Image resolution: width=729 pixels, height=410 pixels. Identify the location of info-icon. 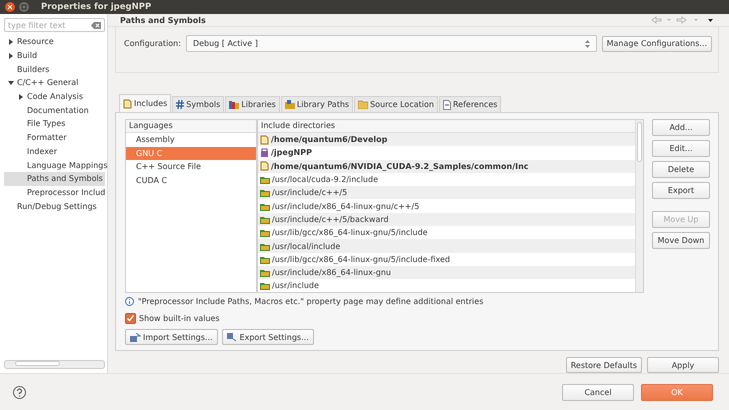
(129, 301).